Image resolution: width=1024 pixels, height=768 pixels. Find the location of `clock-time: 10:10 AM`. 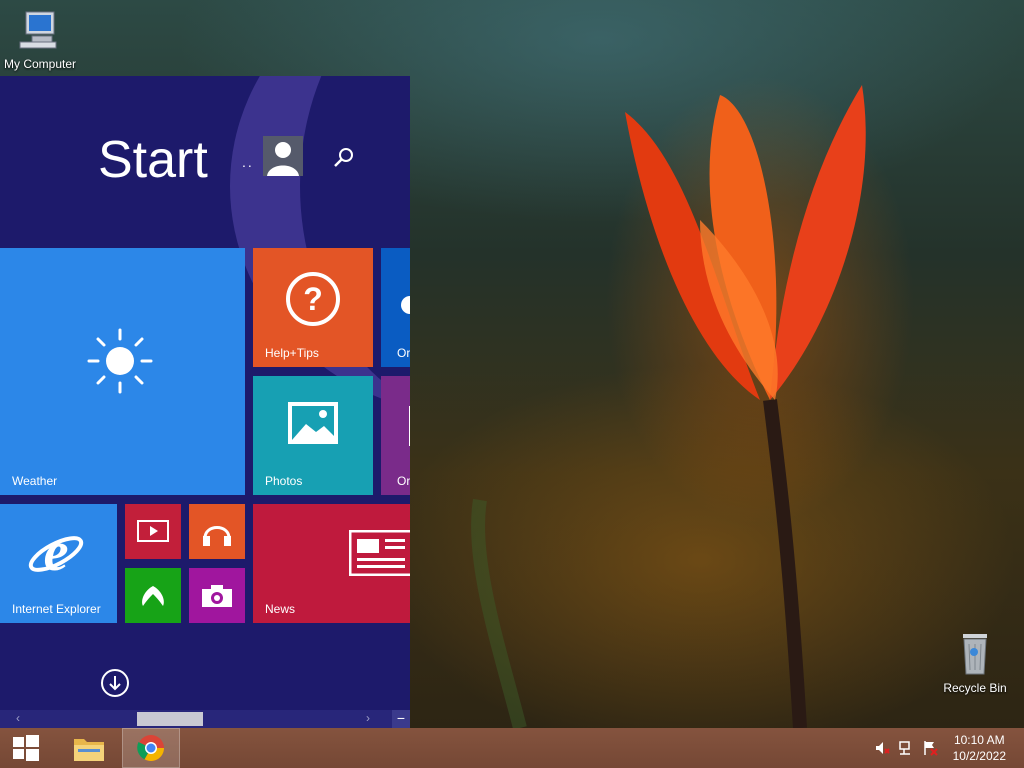

clock-time: 10:10 AM is located at coordinates (979, 740).